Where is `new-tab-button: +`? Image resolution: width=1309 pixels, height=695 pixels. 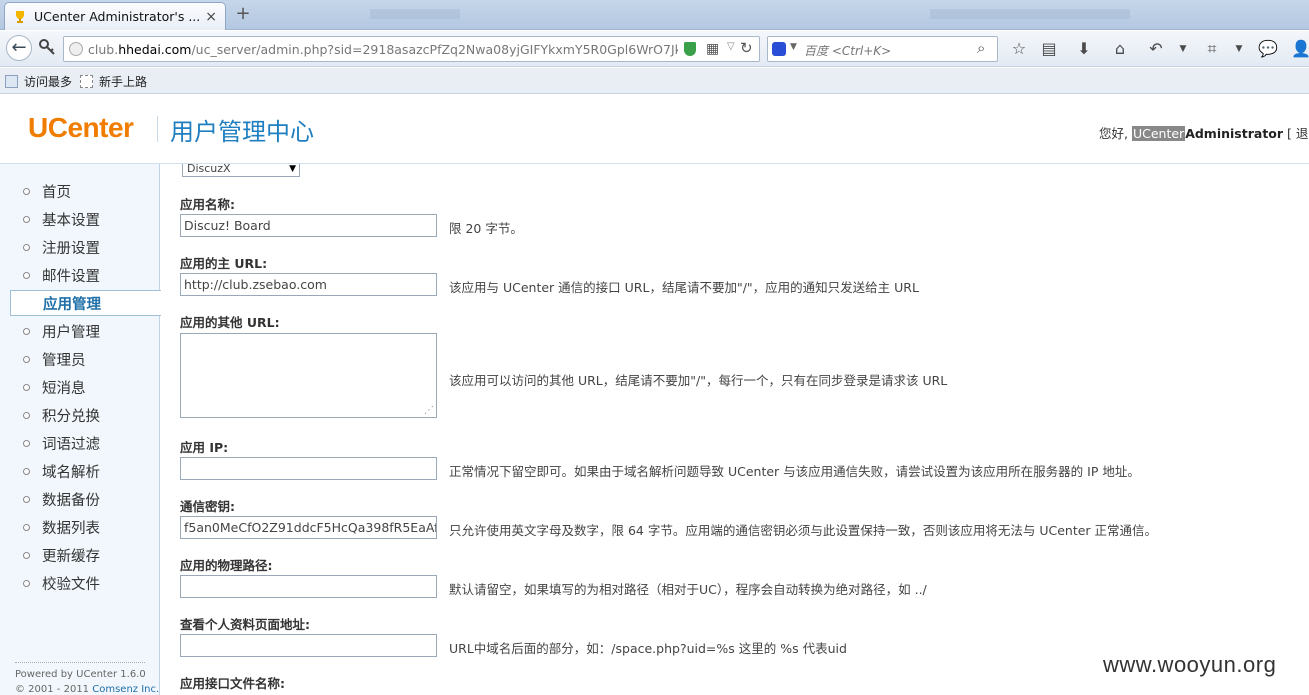
new-tab-button: + is located at coordinates (243, 14).